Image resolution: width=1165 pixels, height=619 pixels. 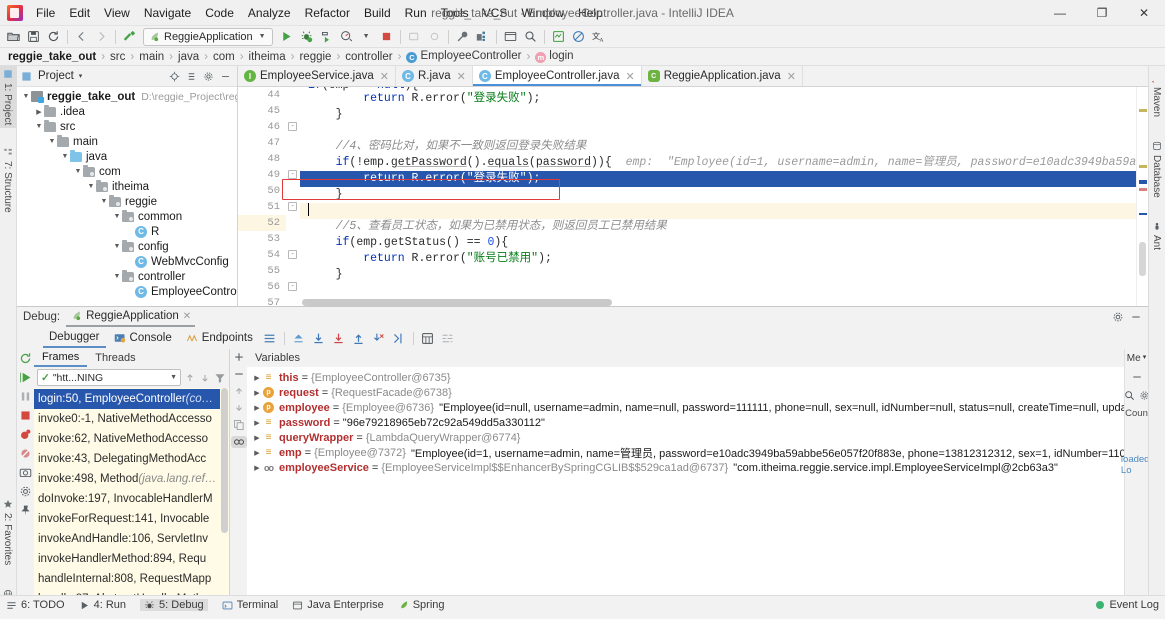 What do you see at coordinates (558, 36) in the screenshot?
I see `database-icon` at bounding box center [558, 36].